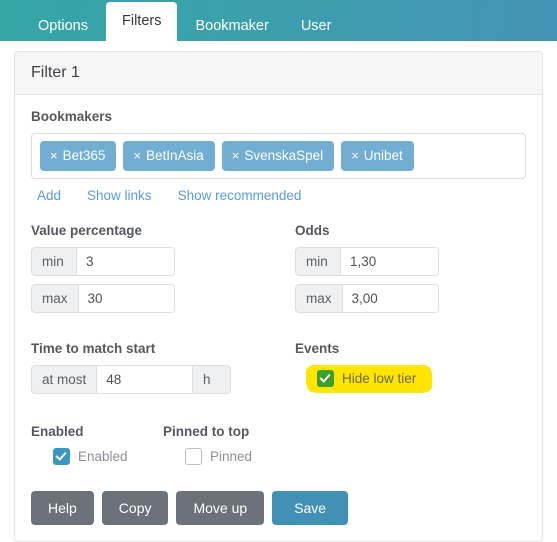  What do you see at coordinates (174, 155) in the screenshot?
I see `bookmaker-tag-label: BetInAsia` at bounding box center [174, 155].